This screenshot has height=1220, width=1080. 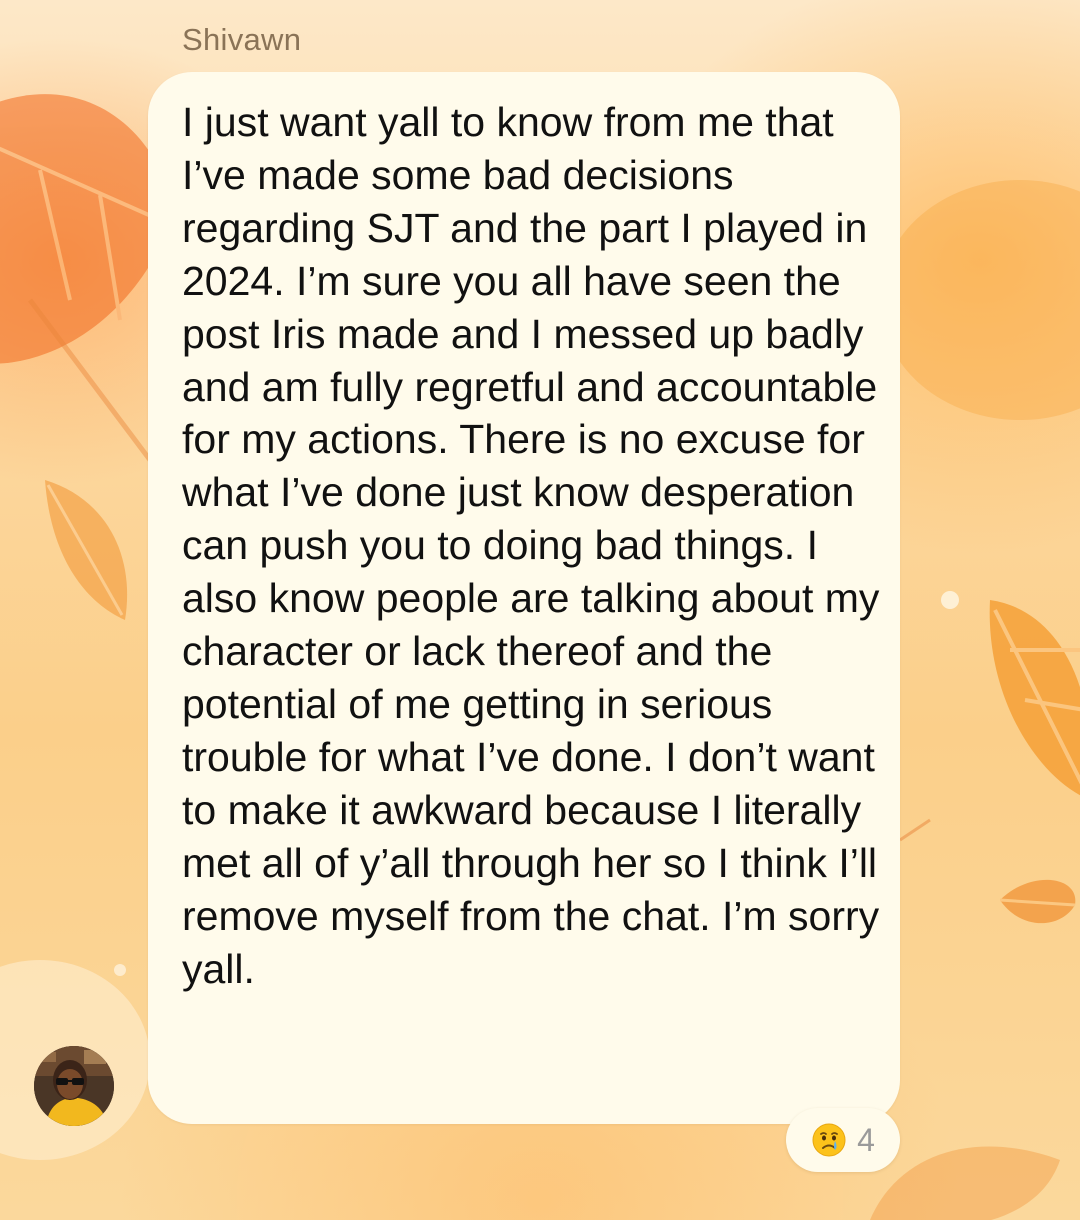 What do you see at coordinates (1037, 901) in the screenshot?
I see `leaf-decoration-right-small` at bounding box center [1037, 901].